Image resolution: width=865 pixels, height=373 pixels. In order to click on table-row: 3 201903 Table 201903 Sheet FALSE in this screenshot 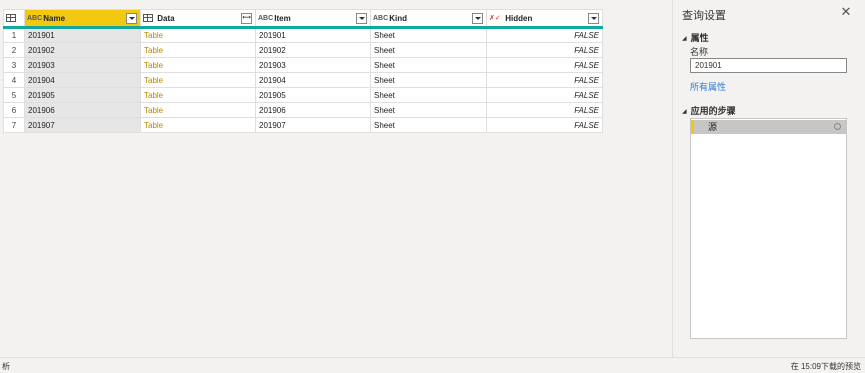, I will do `click(303, 65)`.